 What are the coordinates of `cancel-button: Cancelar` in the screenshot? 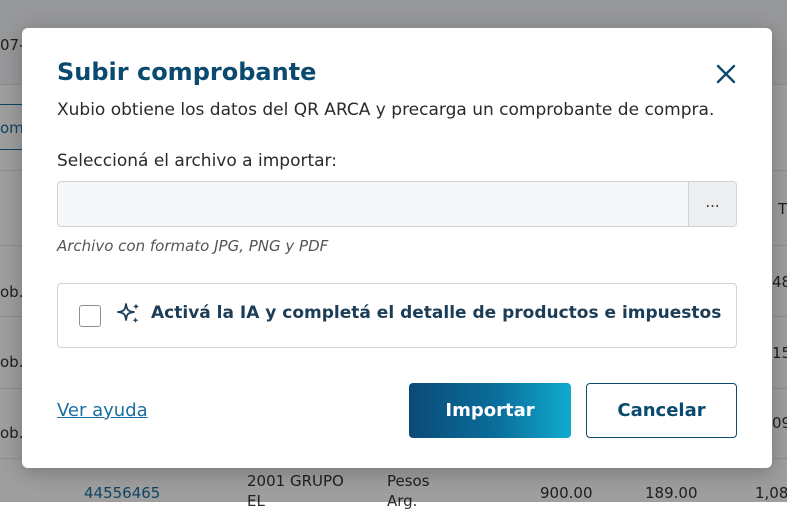 It's located at (661, 410).